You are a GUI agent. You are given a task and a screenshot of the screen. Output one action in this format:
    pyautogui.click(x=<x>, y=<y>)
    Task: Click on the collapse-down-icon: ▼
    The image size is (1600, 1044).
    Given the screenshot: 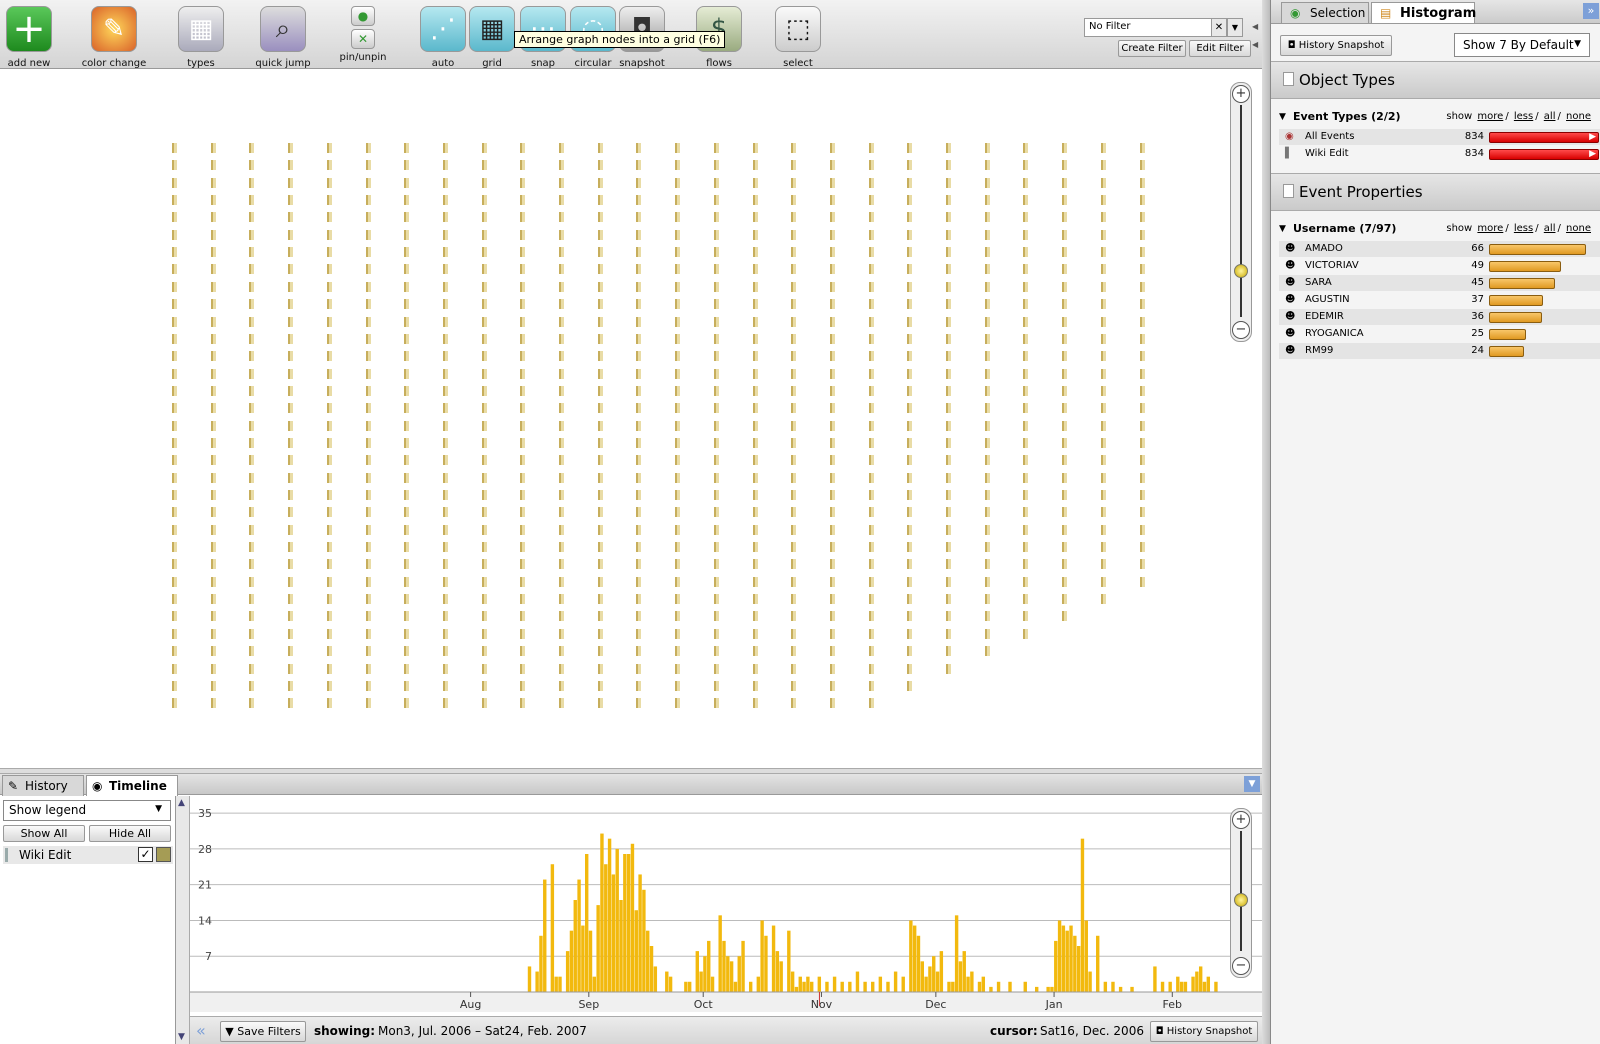 What is the action you would take?
    pyautogui.click(x=1252, y=784)
    